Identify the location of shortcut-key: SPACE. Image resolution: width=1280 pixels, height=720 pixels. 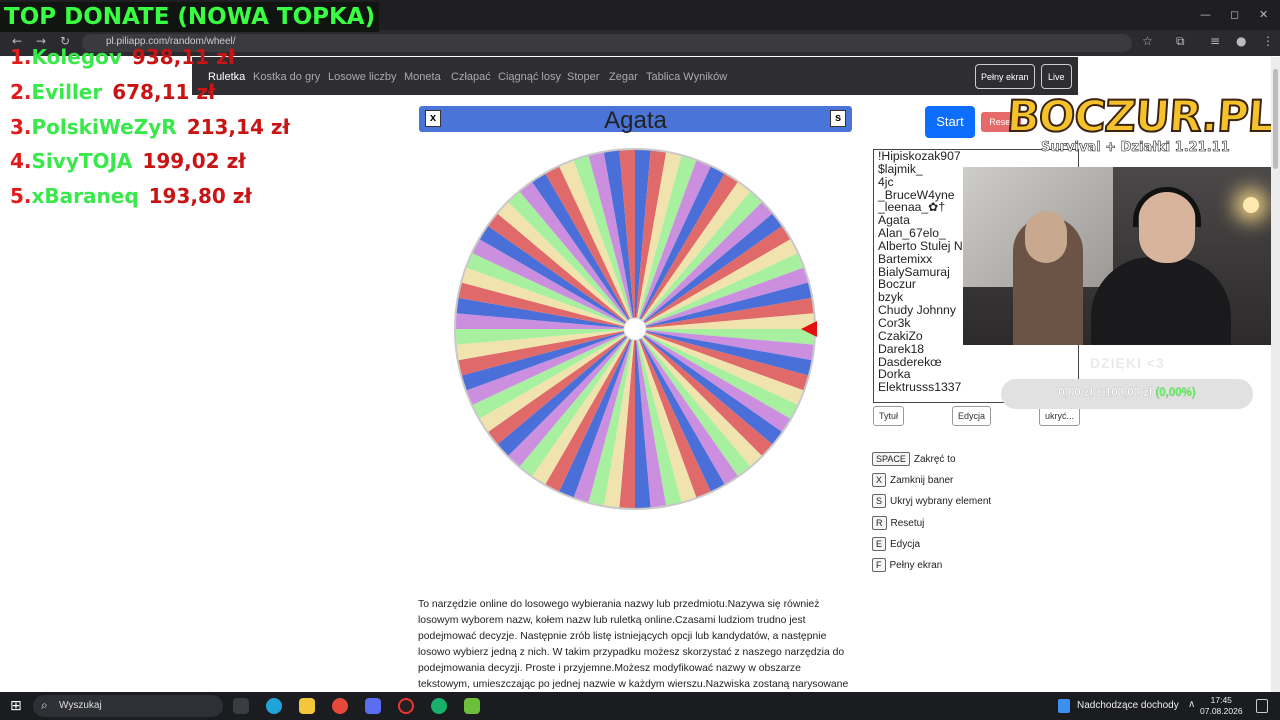
(891, 459).